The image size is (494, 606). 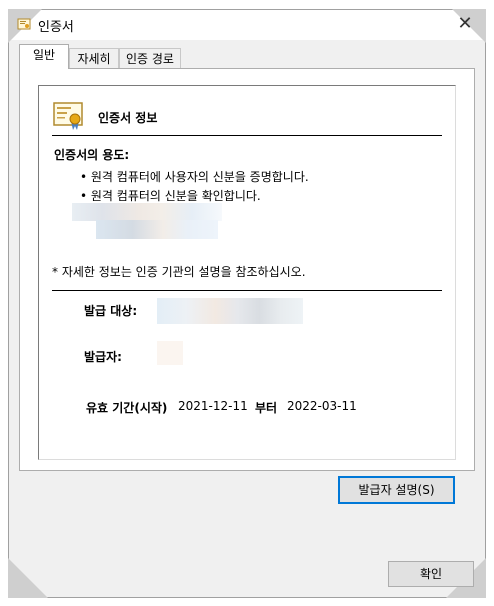 I want to click on purpose-item-2: • 원격 컴퓨터의 신분을 확인합니다., so click(x=170, y=196).